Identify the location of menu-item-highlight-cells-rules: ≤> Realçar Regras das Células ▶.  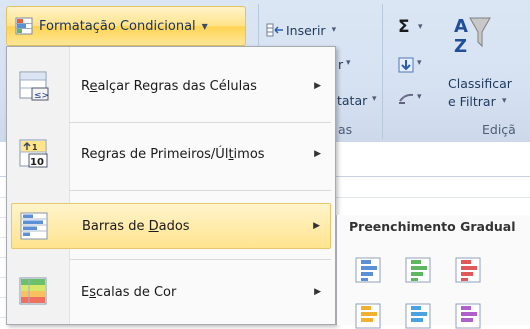
(171, 86).